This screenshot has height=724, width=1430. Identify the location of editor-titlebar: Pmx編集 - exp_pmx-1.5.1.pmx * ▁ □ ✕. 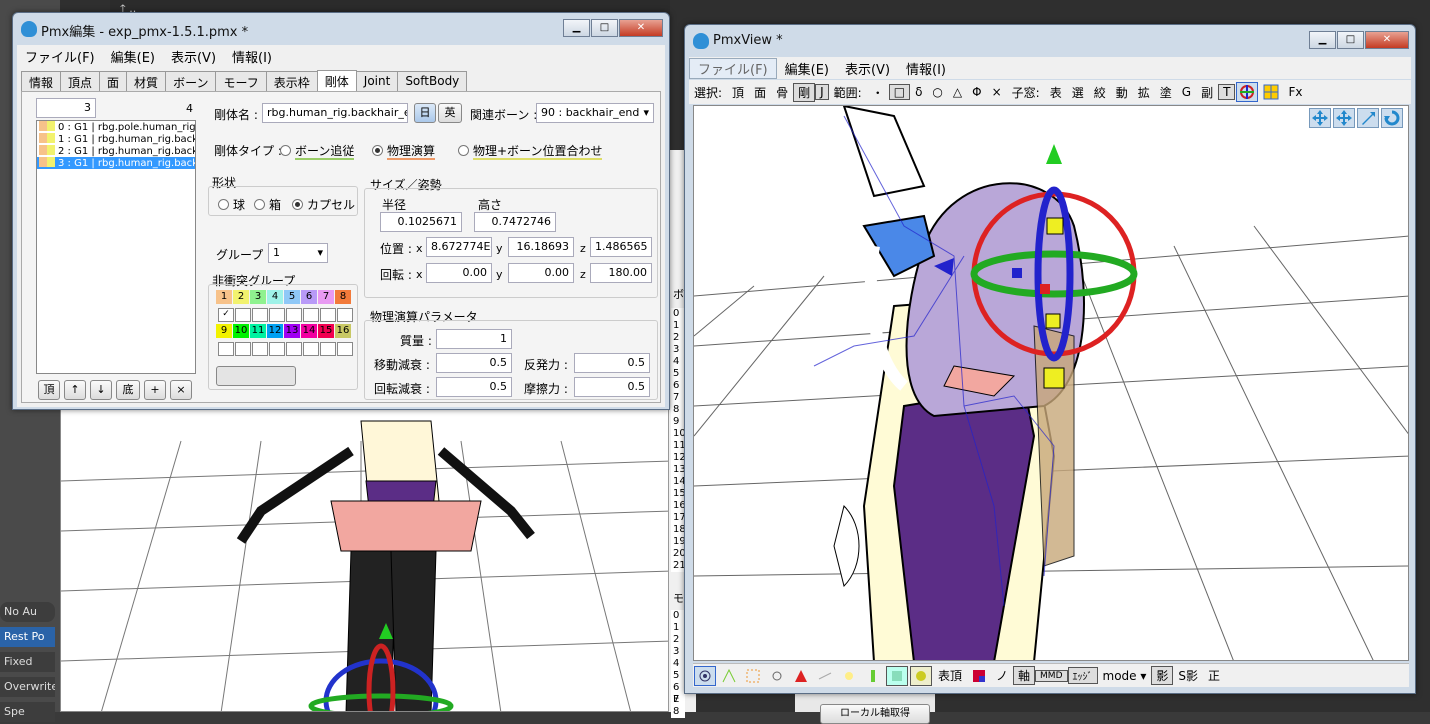
(341, 29).